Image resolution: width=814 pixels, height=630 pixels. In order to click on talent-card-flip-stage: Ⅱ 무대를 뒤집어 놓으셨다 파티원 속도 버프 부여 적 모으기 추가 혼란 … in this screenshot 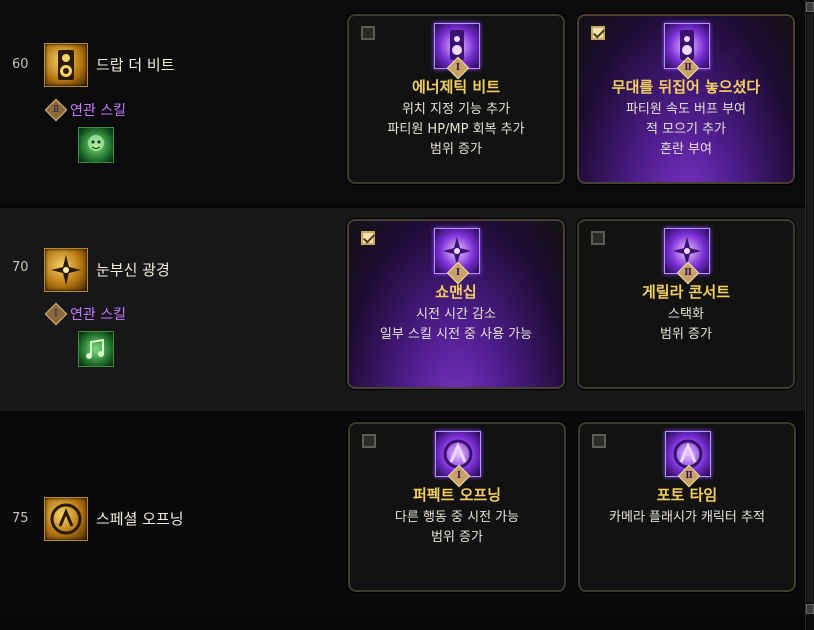, I will do `click(686, 99)`.